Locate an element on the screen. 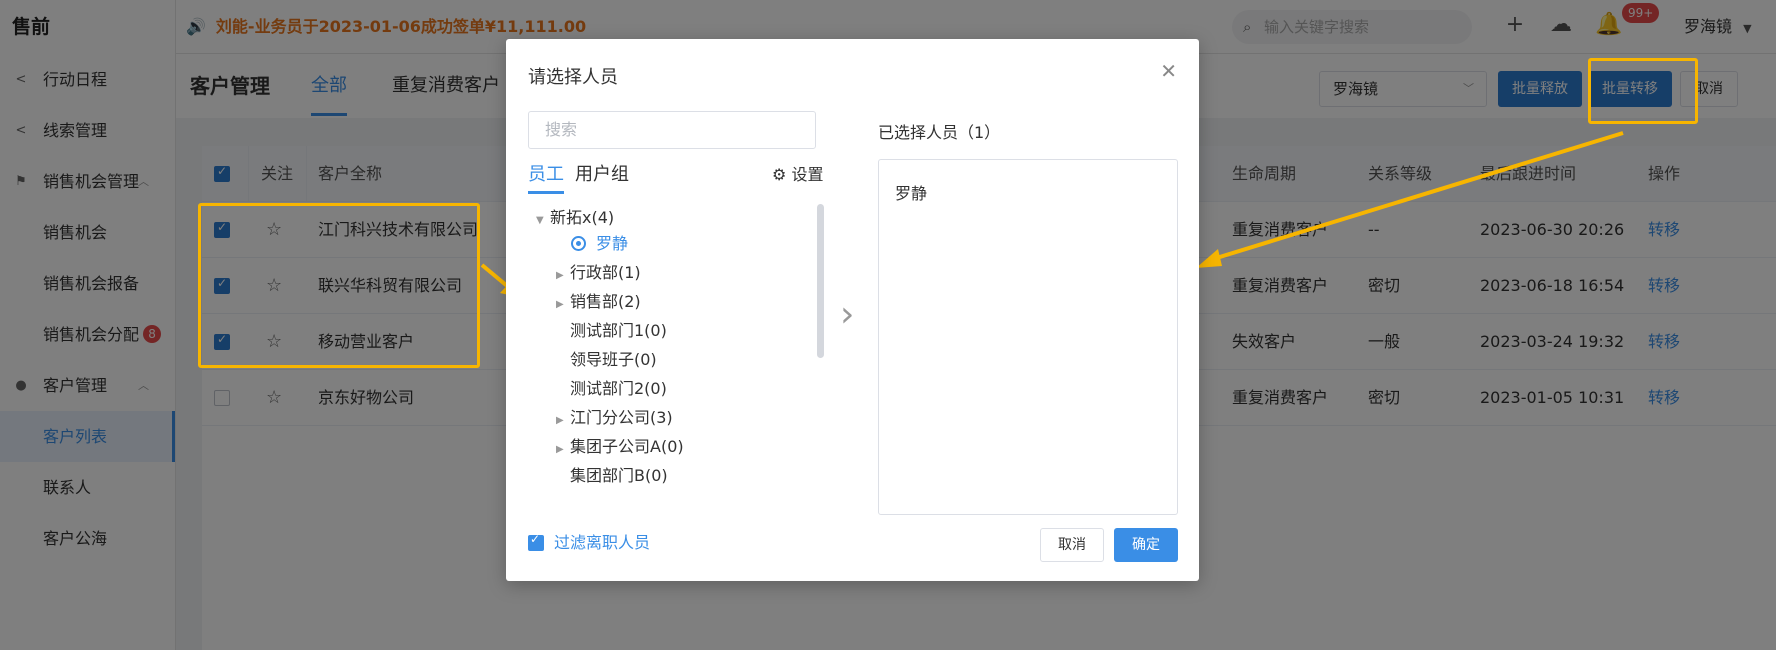 This screenshot has height=650, width=1776. tree-node: ▶ 行政部(1) is located at coordinates (598, 272).